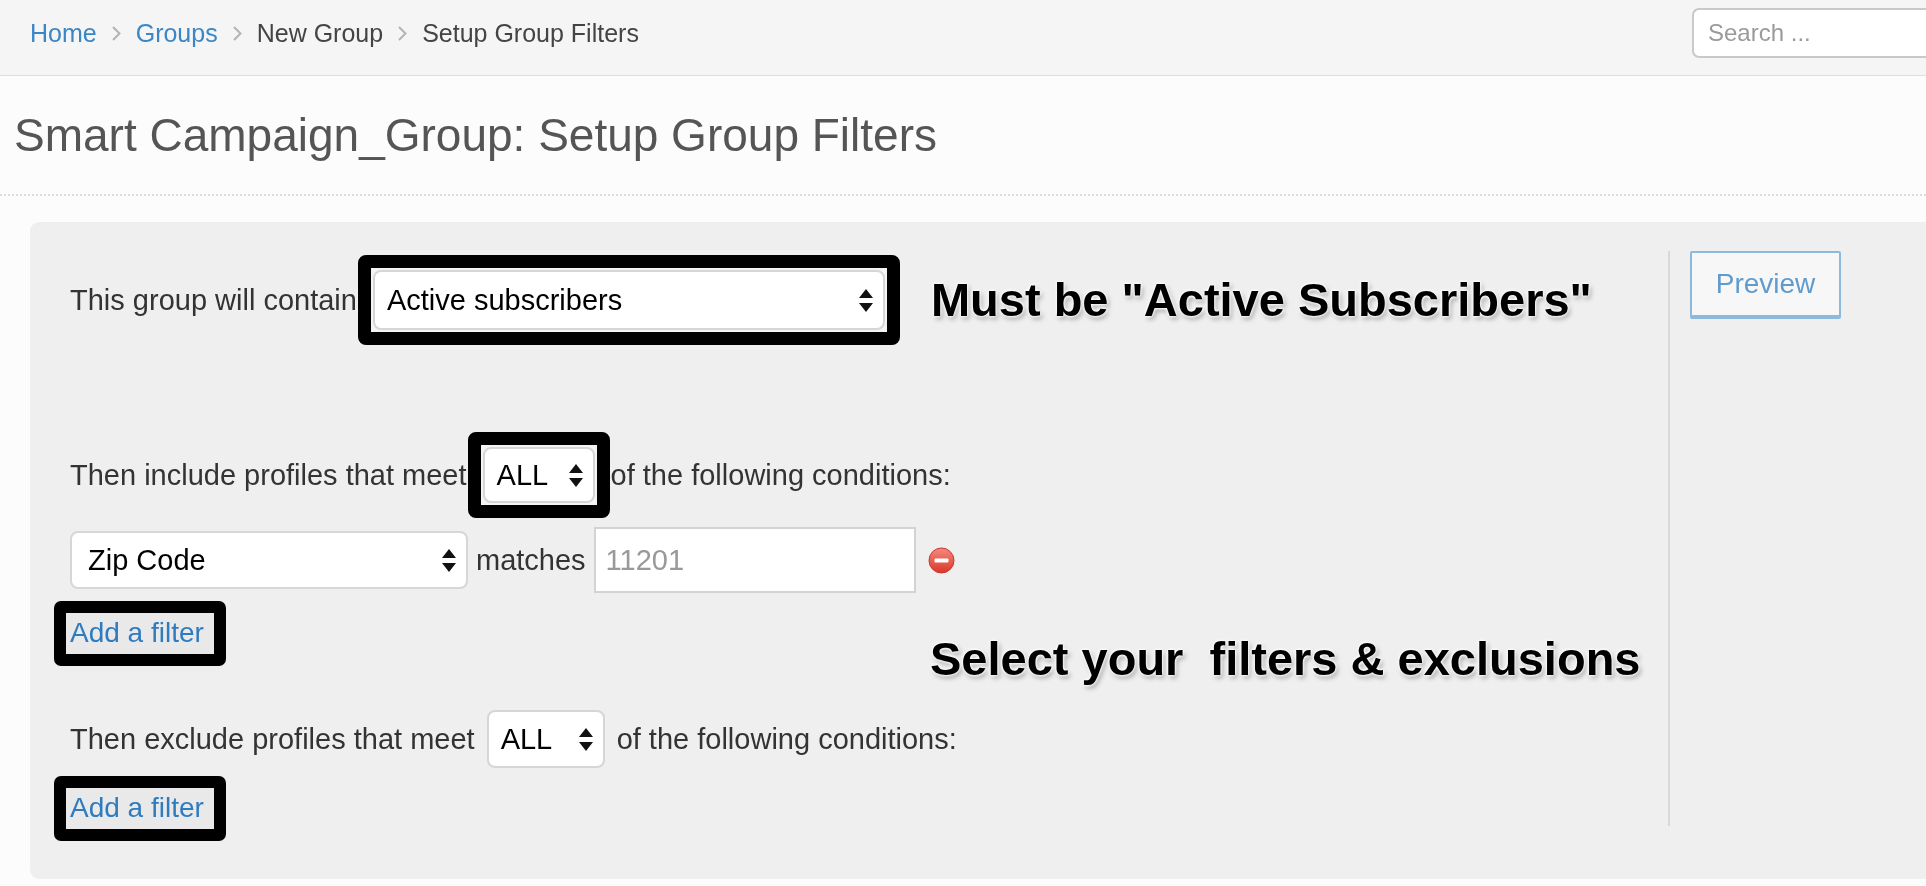 The width and height of the screenshot is (1926, 886). Describe the element at coordinates (475, 135) in the screenshot. I see `page-title: Smart Campaign_Group: Setup Group Filters` at that location.